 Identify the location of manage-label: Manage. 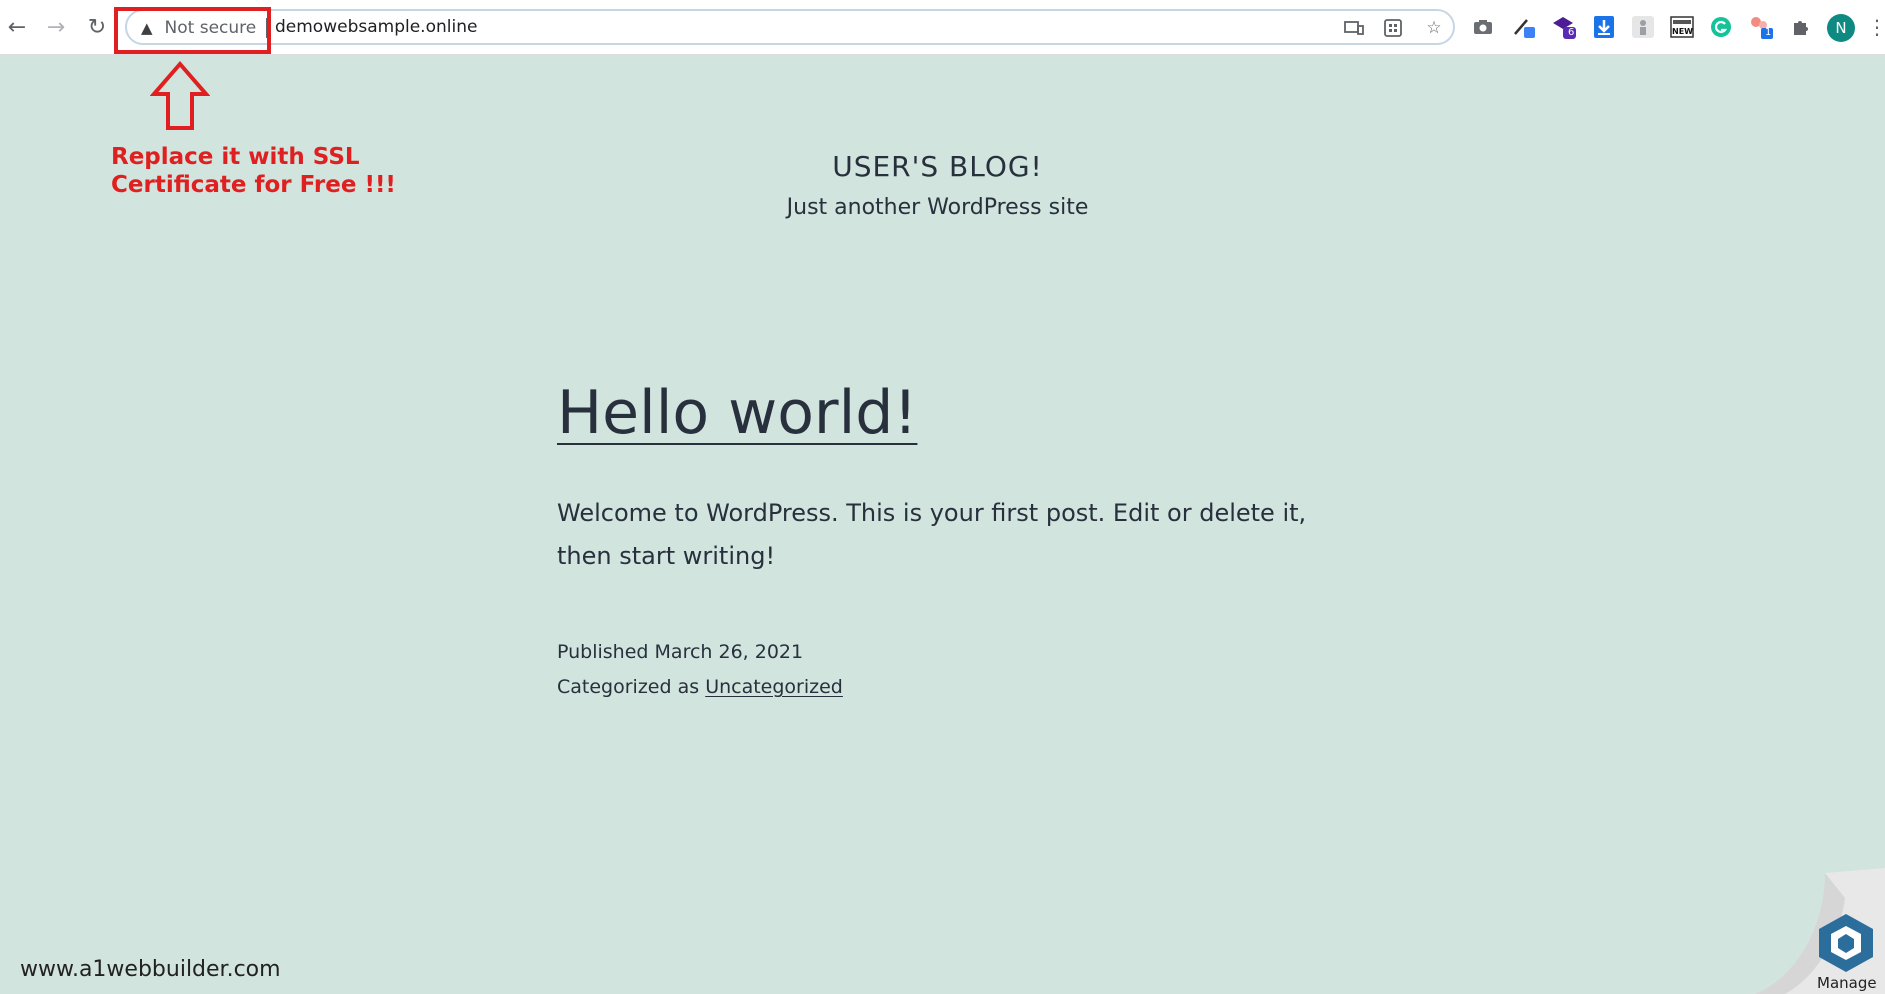
(1847, 983).